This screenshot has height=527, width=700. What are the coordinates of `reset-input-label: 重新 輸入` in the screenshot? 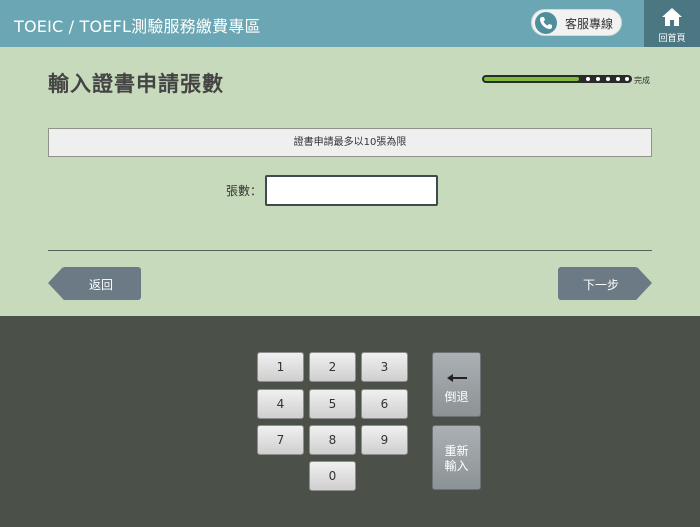 It's located at (456, 458).